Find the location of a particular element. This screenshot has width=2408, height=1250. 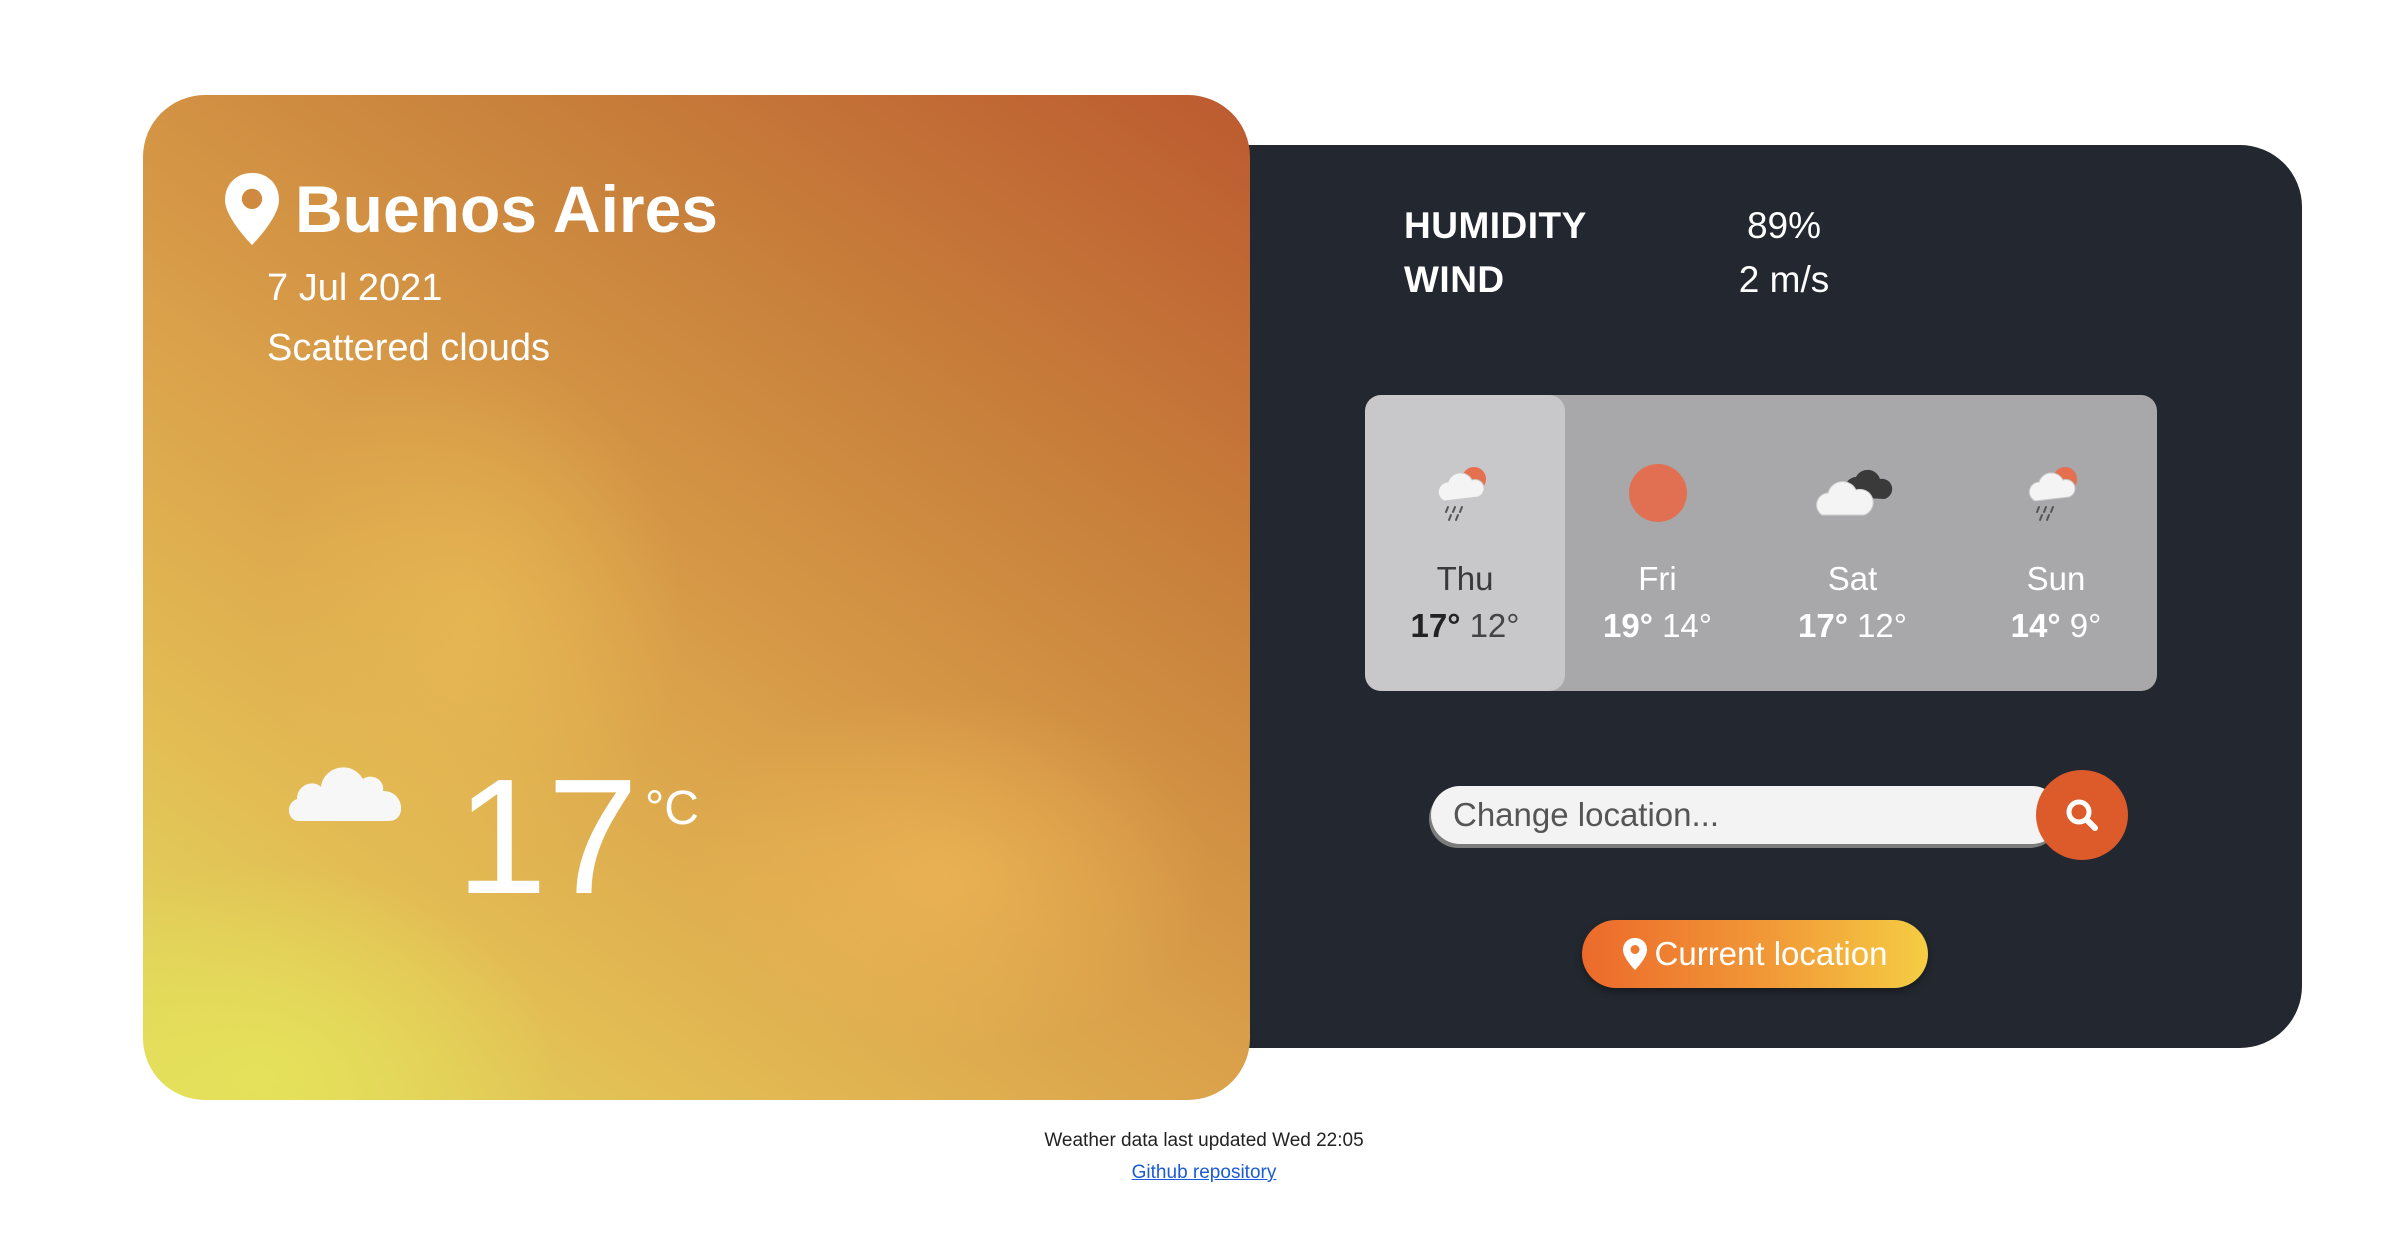

current-temperature: 17 is located at coordinates (547, 836).